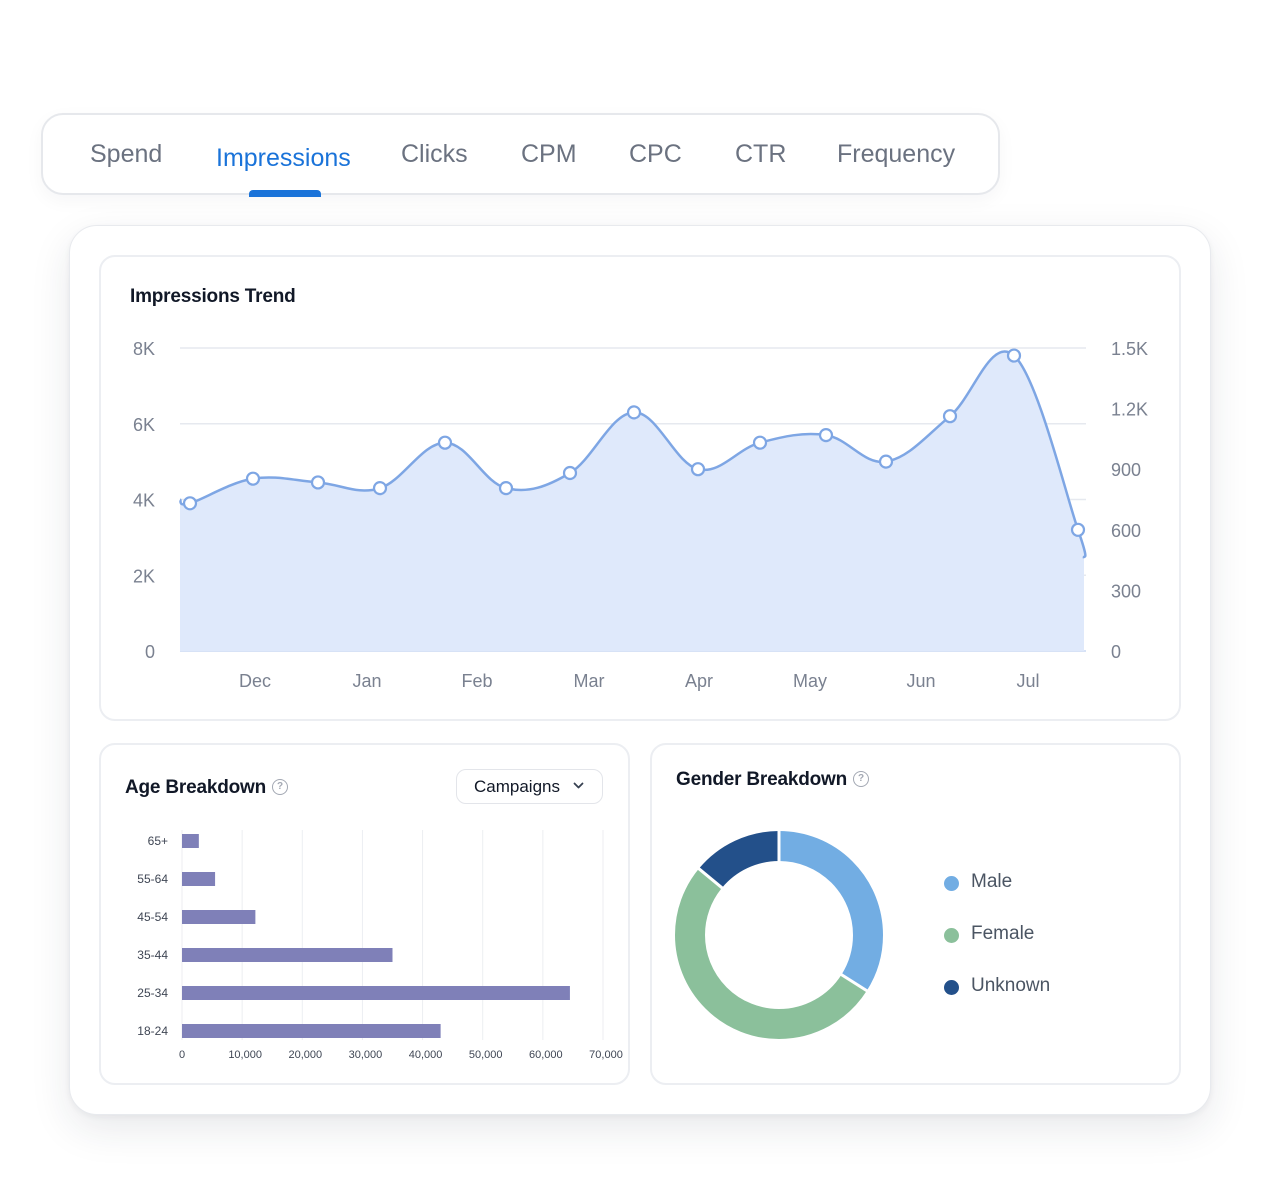 This screenshot has height=1200, width=1280. I want to click on tab-ctr: CTR, so click(760, 154).